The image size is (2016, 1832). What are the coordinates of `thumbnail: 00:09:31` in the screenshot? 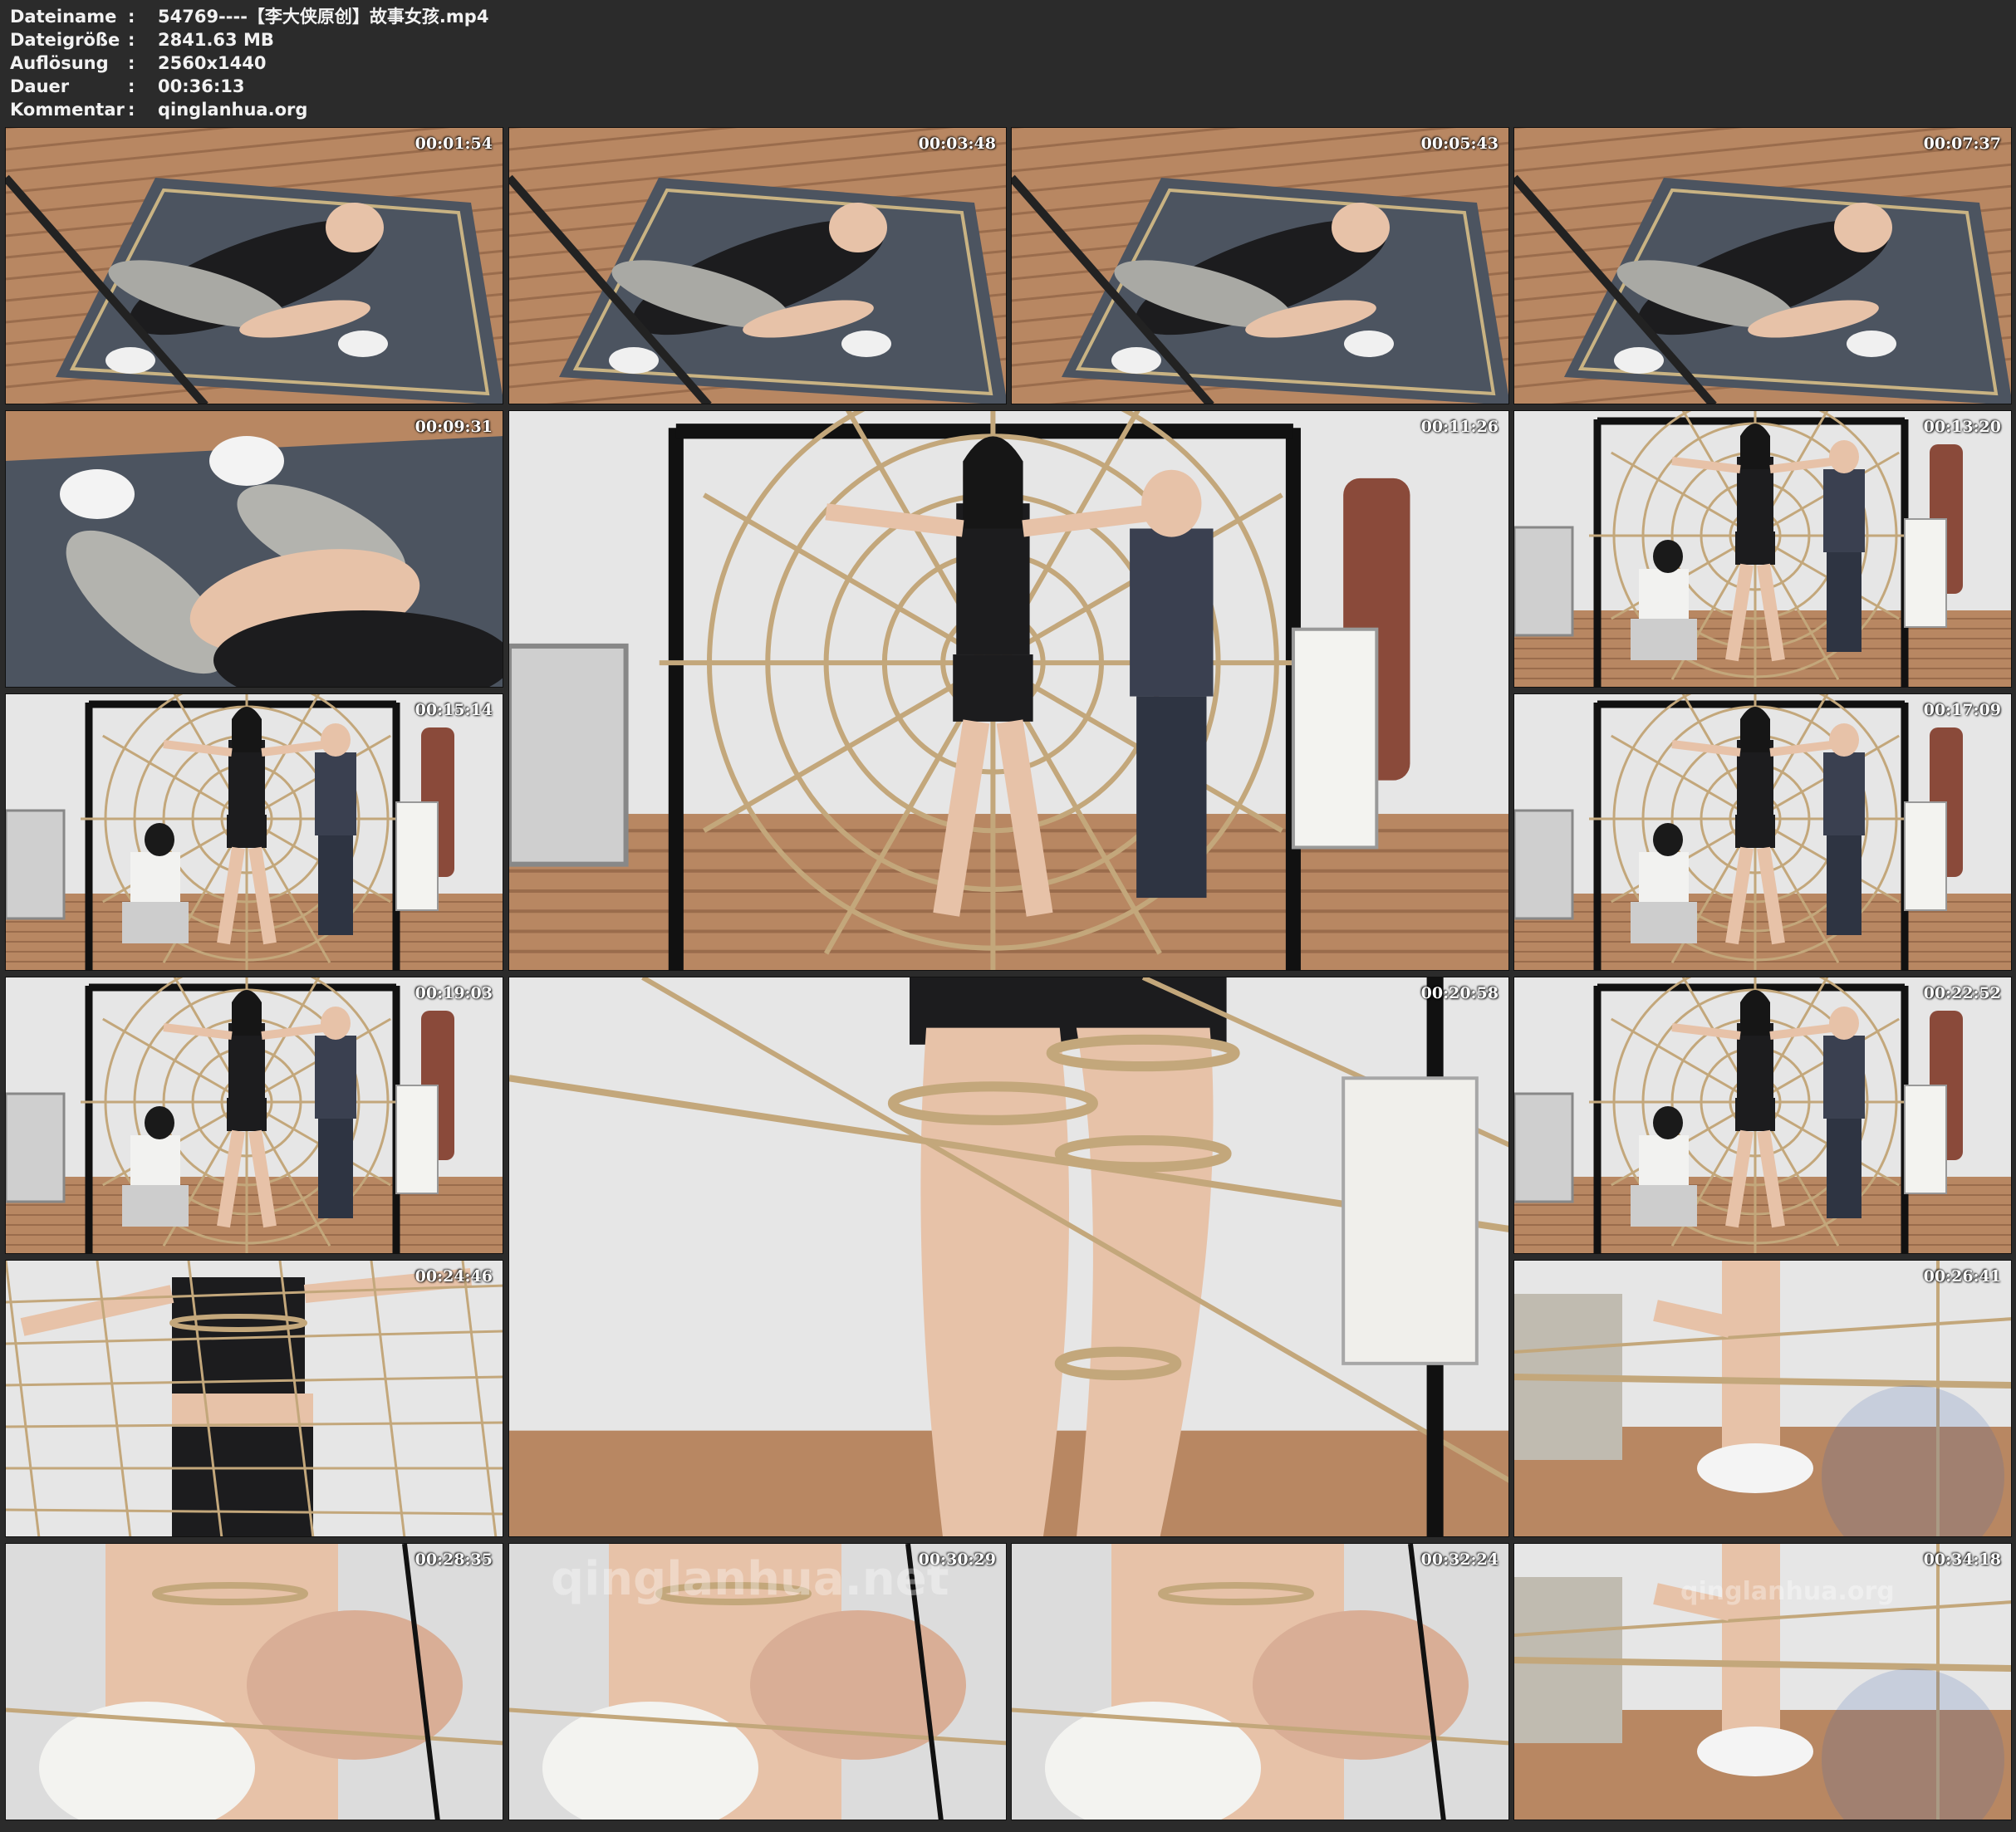 It's located at (254, 549).